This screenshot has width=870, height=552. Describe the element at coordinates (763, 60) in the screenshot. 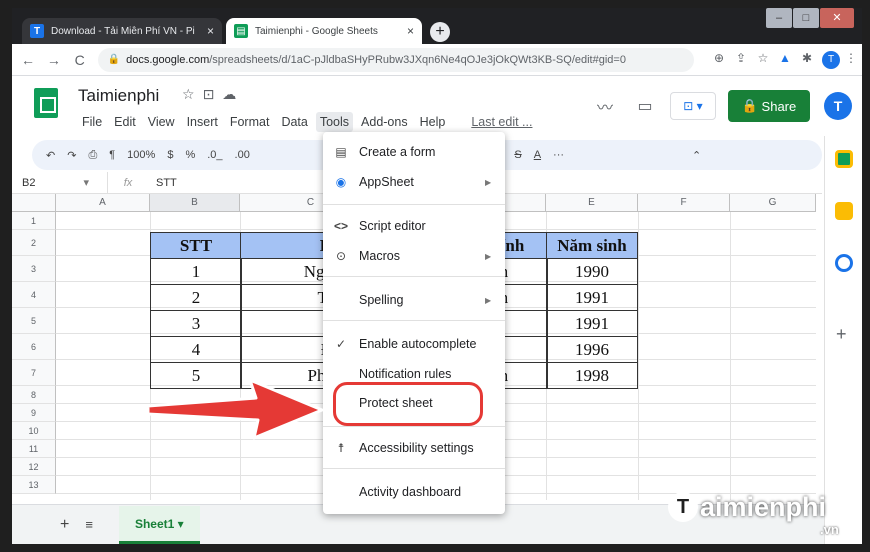

I see `bookmark-star-icon: ☆` at that location.